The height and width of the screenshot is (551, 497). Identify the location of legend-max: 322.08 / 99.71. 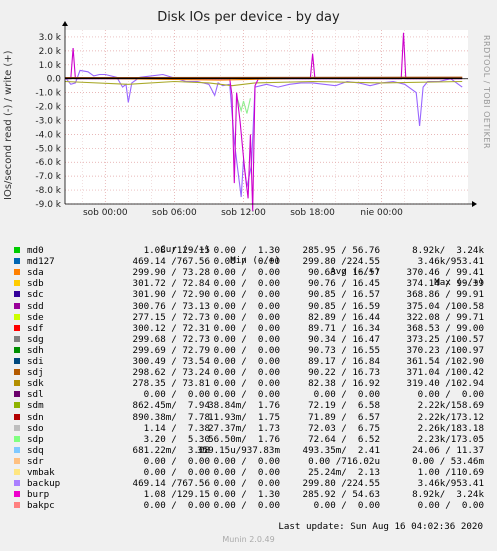
(445, 317).